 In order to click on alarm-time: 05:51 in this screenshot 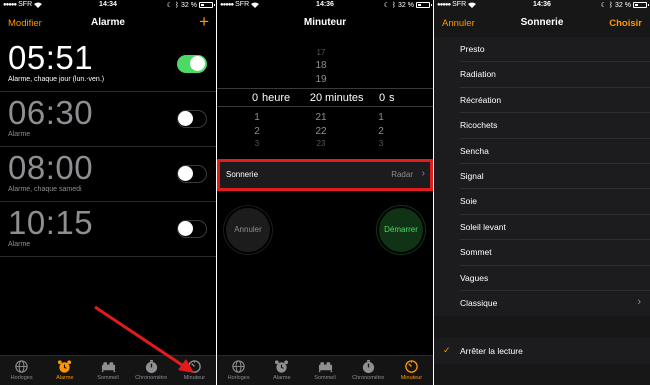, I will do `click(51, 57)`.